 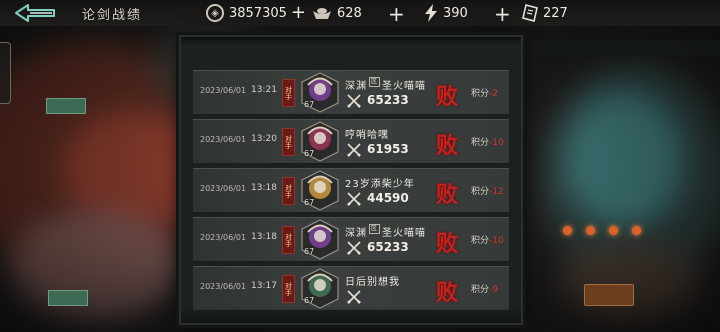 I want to click on opponent-power: 61953, so click(x=388, y=149).